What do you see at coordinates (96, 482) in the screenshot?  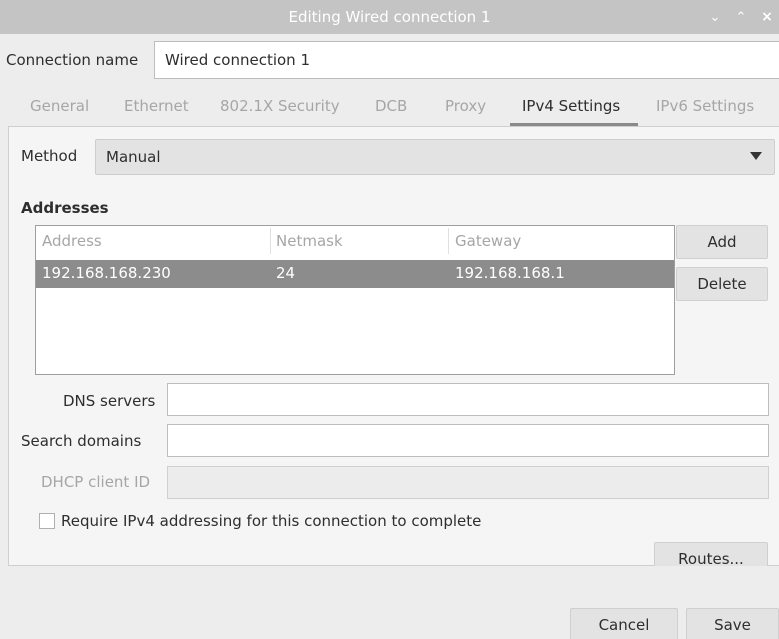 I see `dhcp-client-id-label: DHCP client ID` at bounding box center [96, 482].